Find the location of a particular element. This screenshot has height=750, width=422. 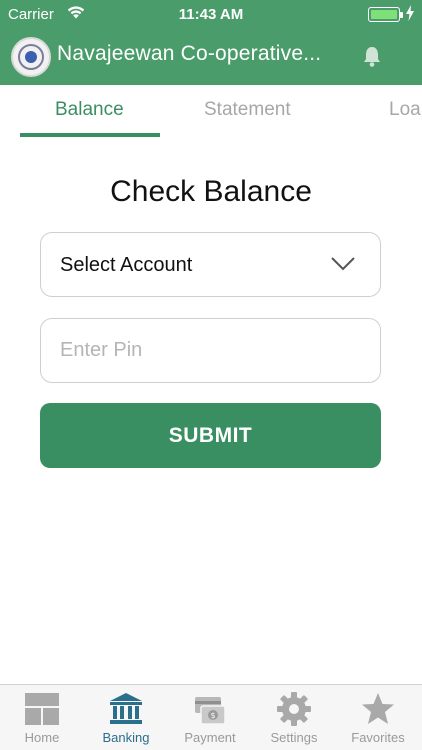

nav-banking: Banking is located at coordinates (126, 717).